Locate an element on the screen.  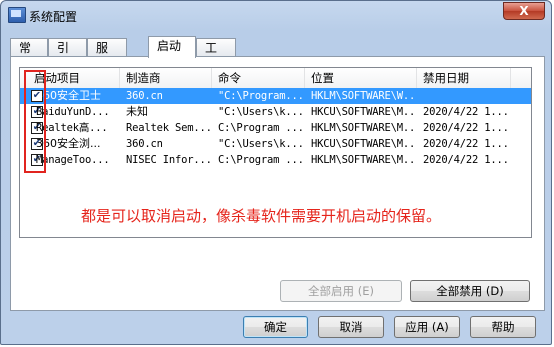
ok-button: 确定 is located at coordinates (275, 327).